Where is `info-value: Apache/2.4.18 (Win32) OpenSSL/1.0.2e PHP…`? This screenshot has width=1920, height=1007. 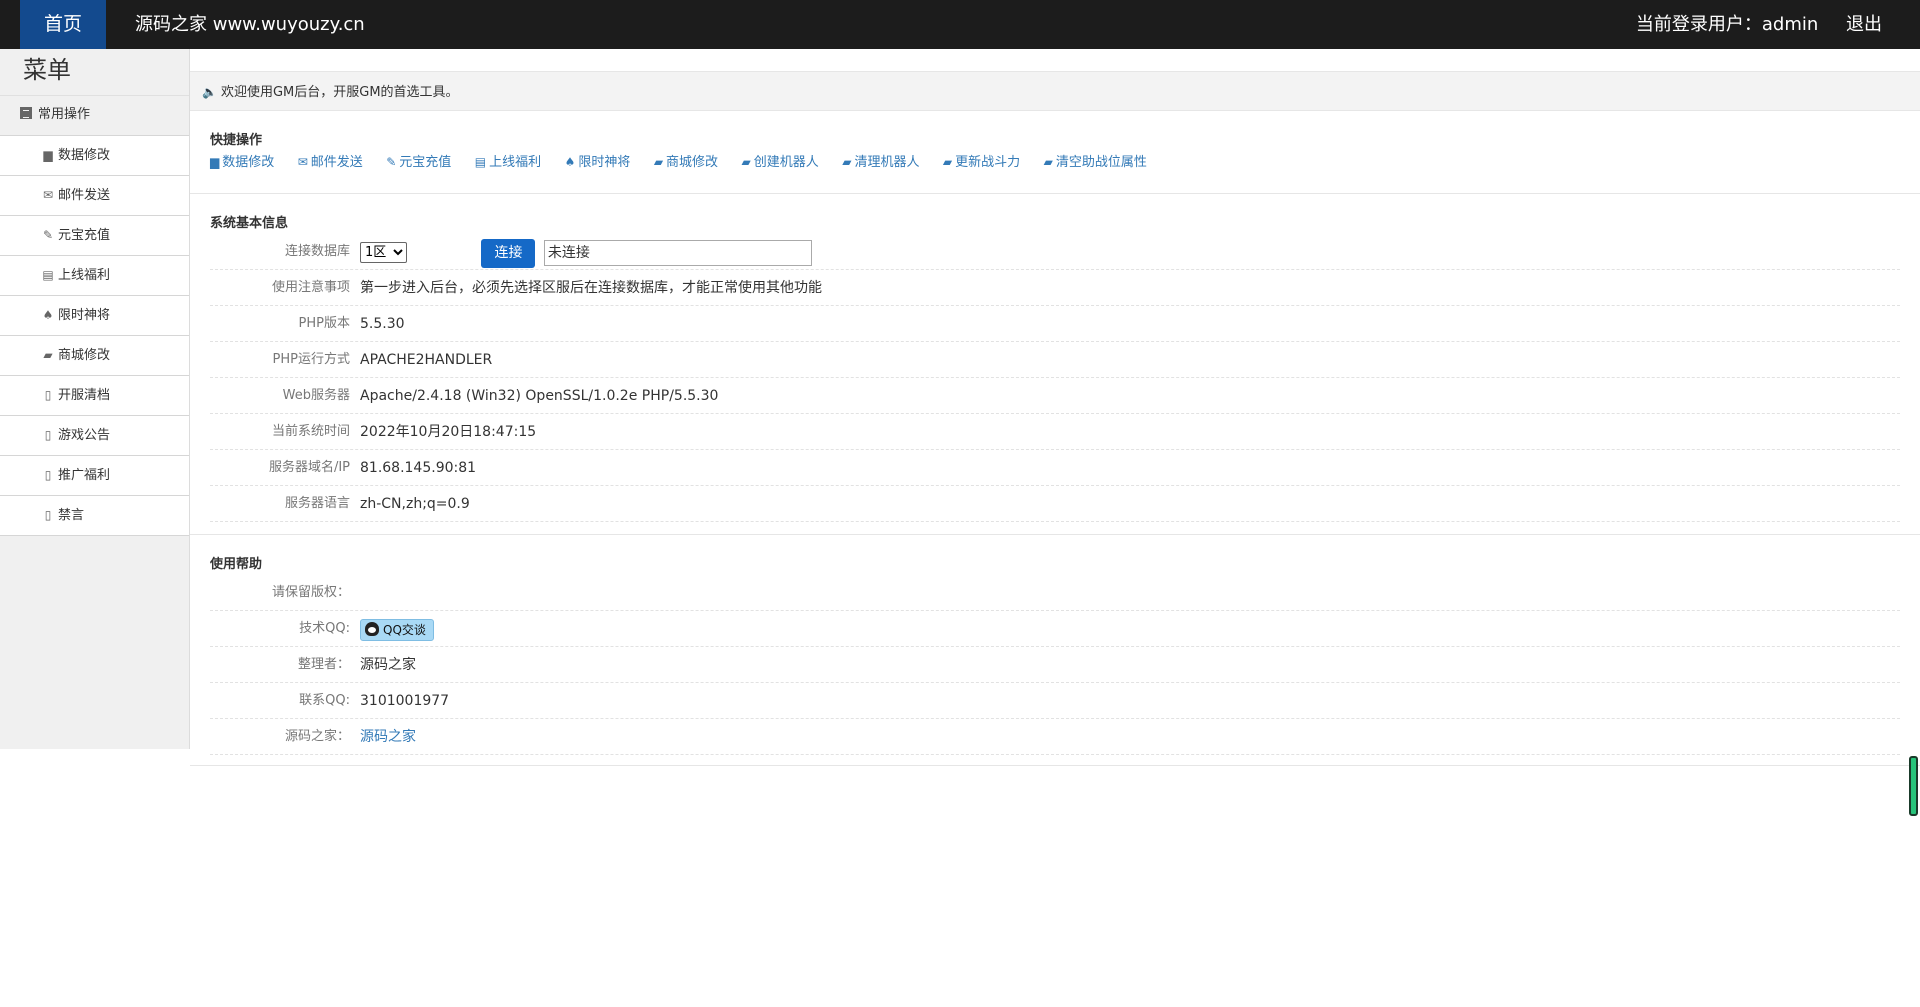
info-value: Apache/2.4.18 (Win32) OpenSSL/1.0.2e PHP… is located at coordinates (539, 396).